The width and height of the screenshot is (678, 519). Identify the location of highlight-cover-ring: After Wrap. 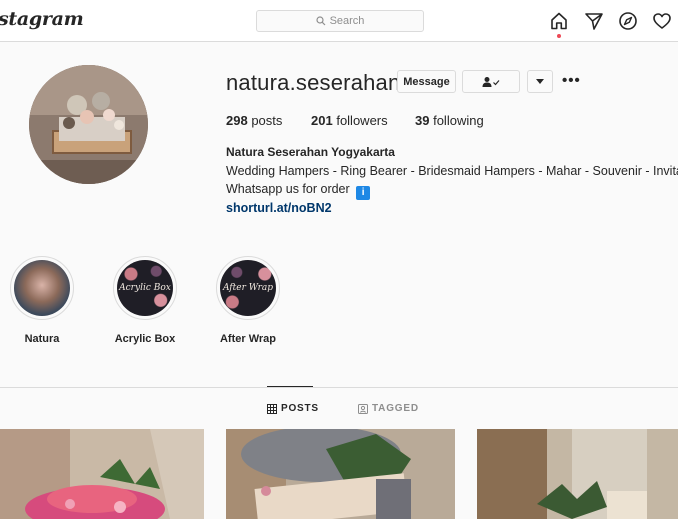
(248, 288).